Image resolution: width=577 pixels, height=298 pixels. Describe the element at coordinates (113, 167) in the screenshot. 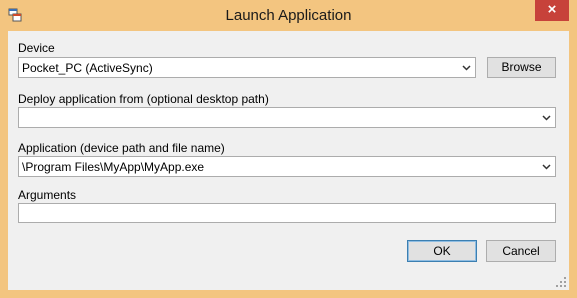

I see `application-path-value: \Program Files\MyApp\MyApp.exe` at that location.